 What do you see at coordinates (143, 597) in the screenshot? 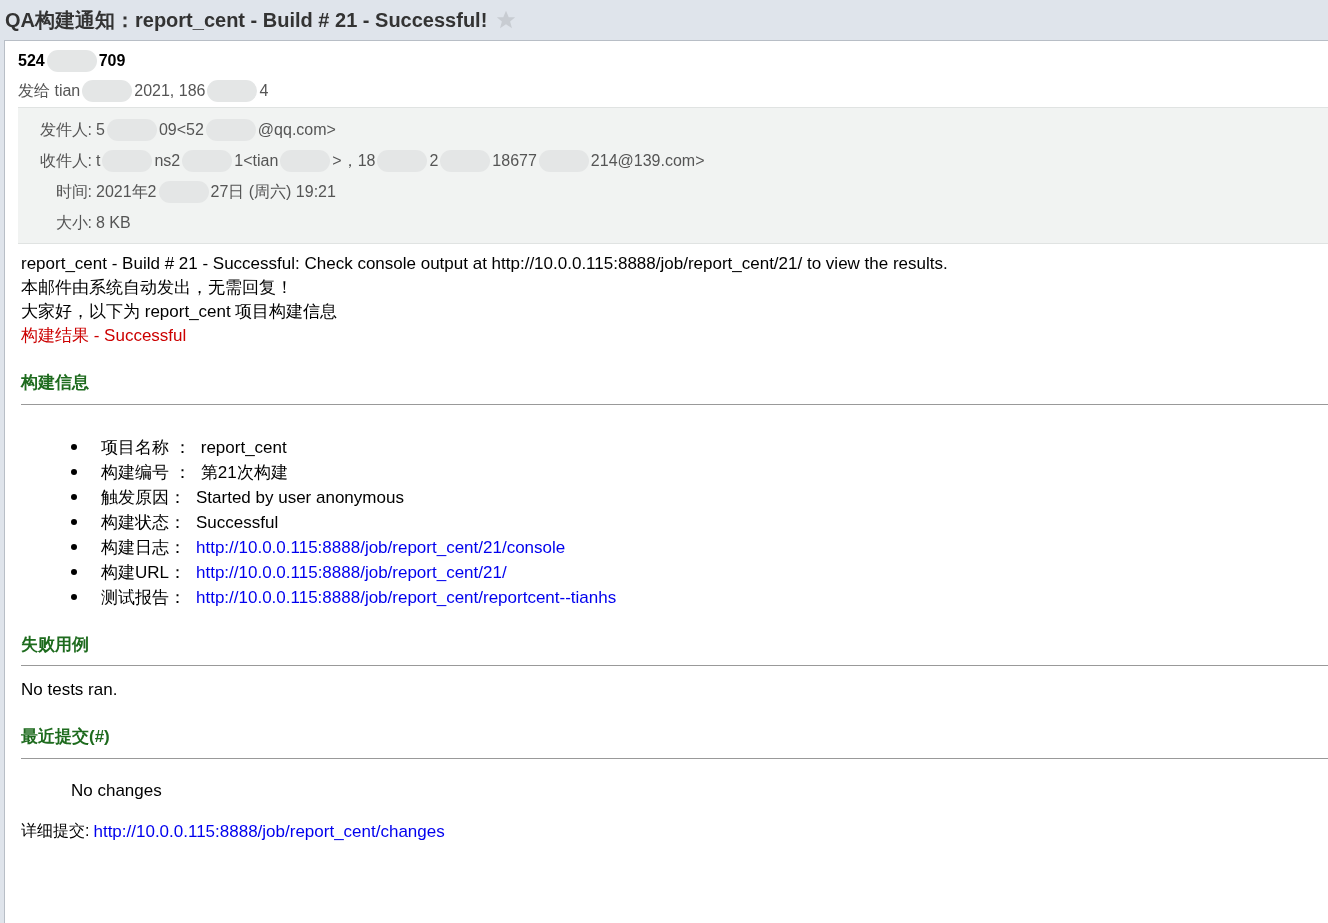
I see `field-label: 测试报告：` at bounding box center [143, 597].